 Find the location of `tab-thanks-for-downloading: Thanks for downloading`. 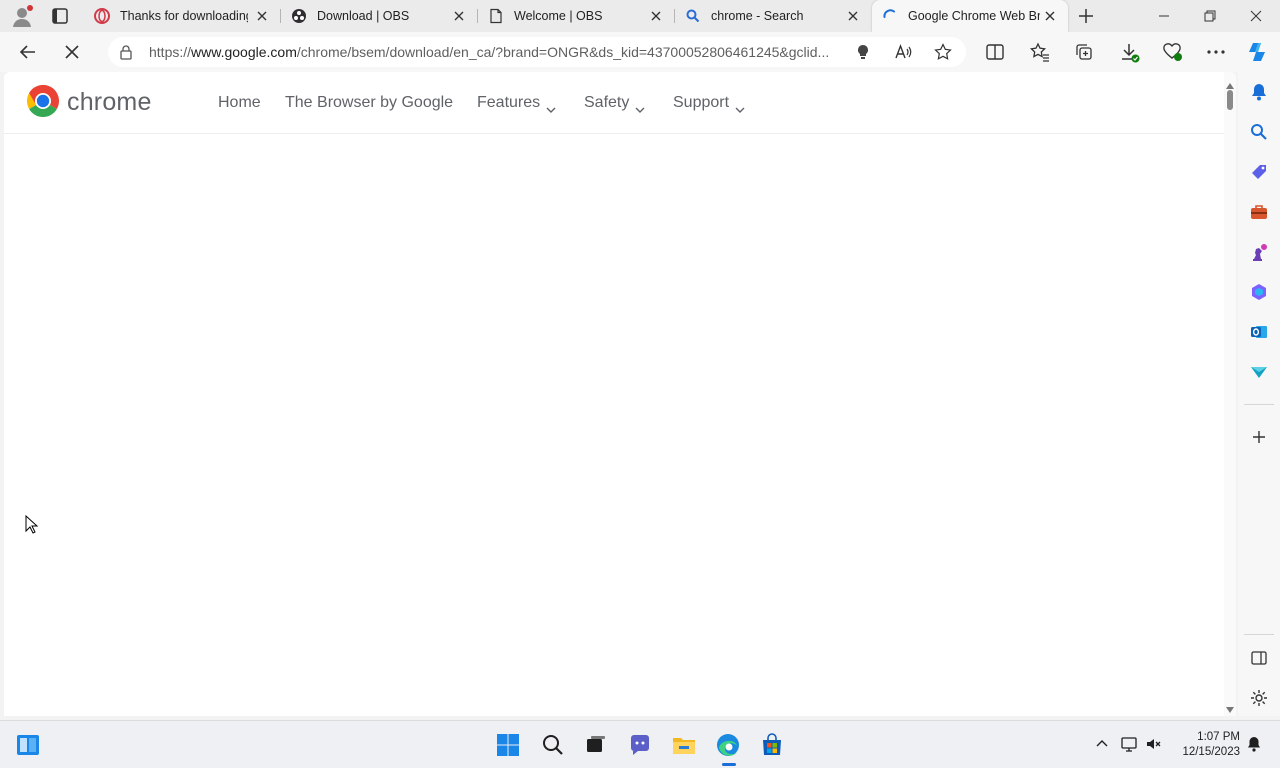

tab-thanks-for-downloading: Thanks for downloading is located at coordinates (182, 16).